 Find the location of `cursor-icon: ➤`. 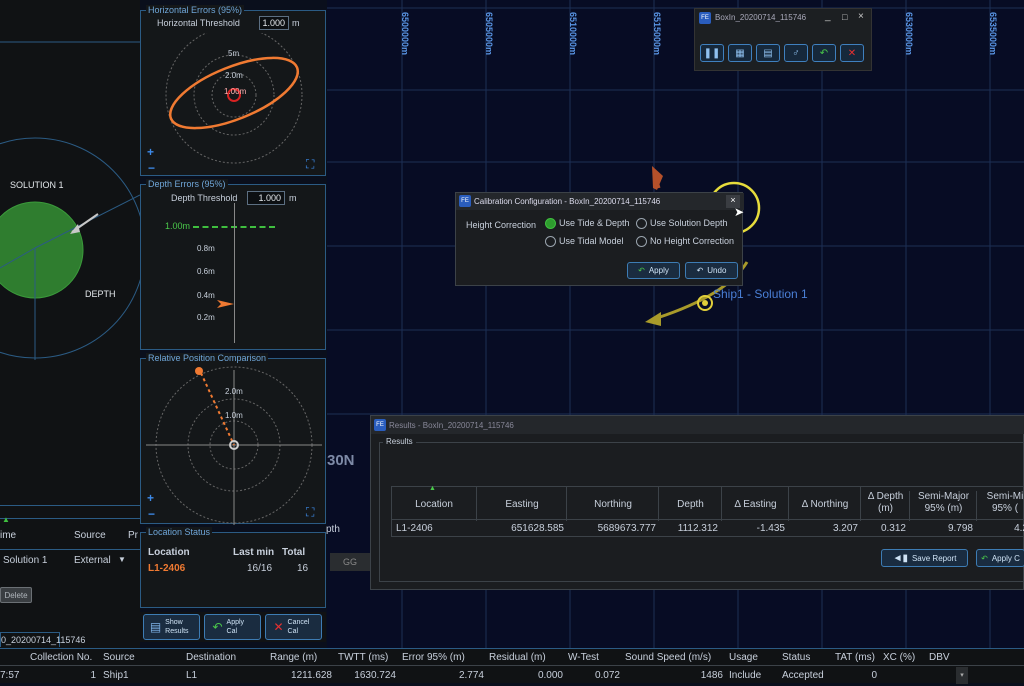

cursor-icon: ➤ is located at coordinates (739, 212).